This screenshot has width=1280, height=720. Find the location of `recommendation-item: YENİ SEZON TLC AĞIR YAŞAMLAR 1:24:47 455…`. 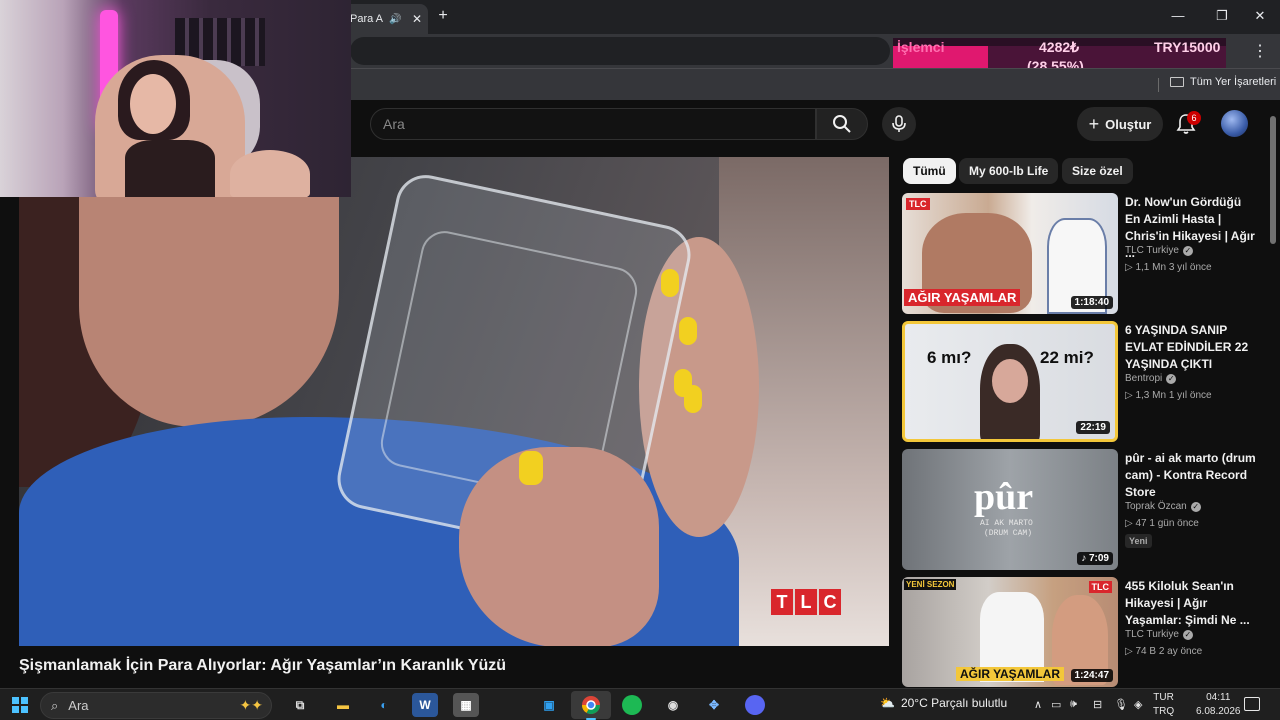

recommendation-item: YENİ SEZON TLC AĞIR YAŞAMLAR 1:24:47 455… is located at coordinates (1082, 632).